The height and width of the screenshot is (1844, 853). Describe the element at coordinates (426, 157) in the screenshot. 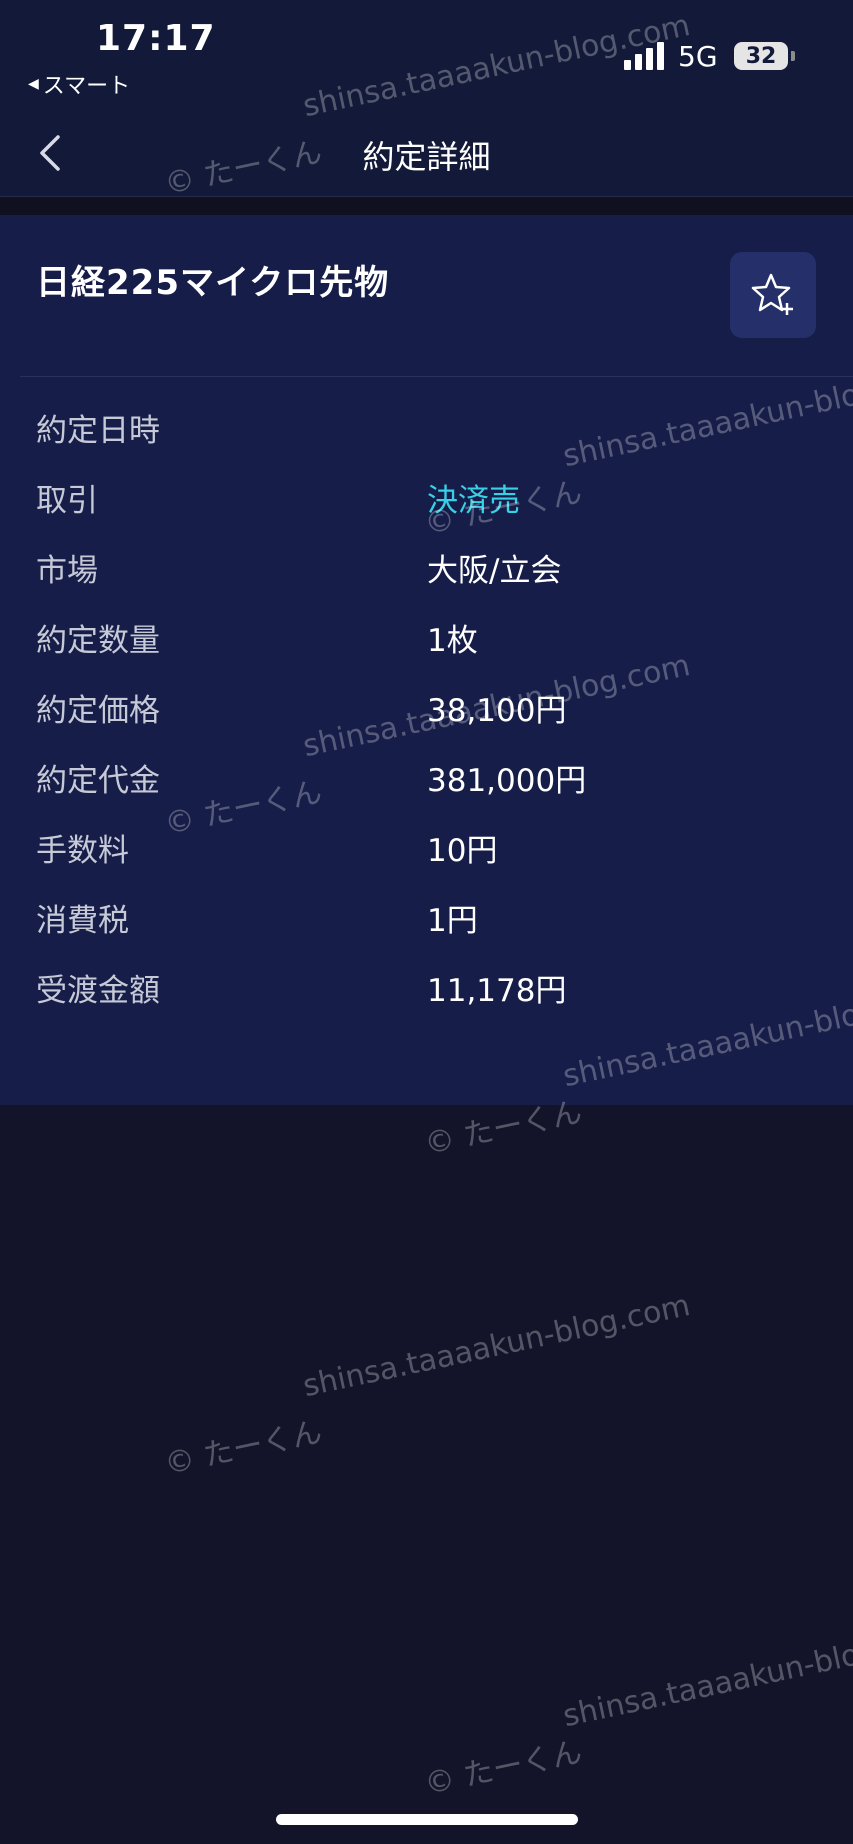

I see `page-title: 約定詳細` at that location.